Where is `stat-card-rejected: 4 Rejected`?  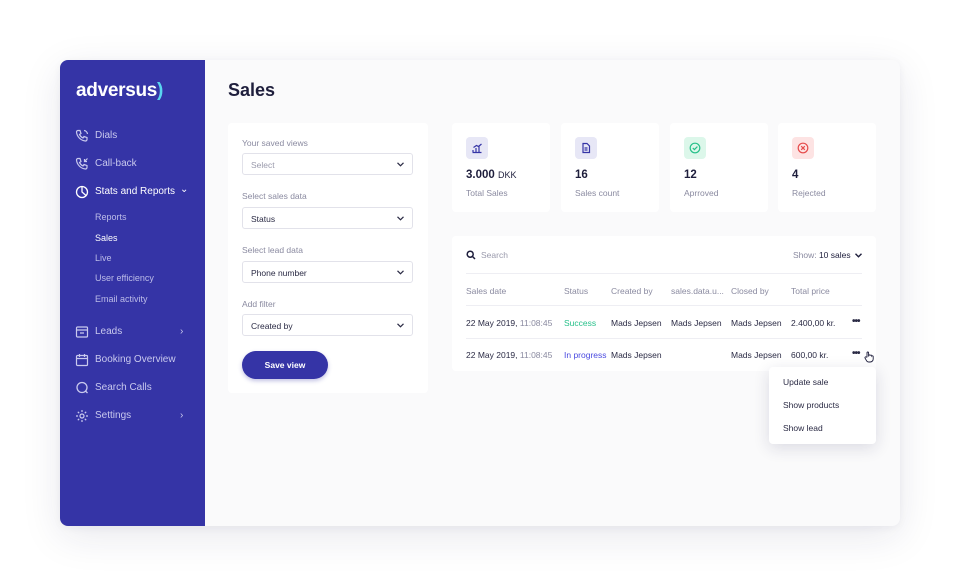
stat-card-rejected: 4 Rejected is located at coordinates (827, 167).